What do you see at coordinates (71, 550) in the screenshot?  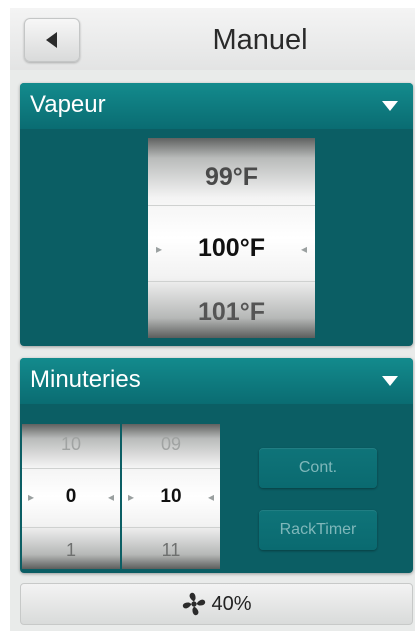 I see `minutes-option: 1` at bounding box center [71, 550].